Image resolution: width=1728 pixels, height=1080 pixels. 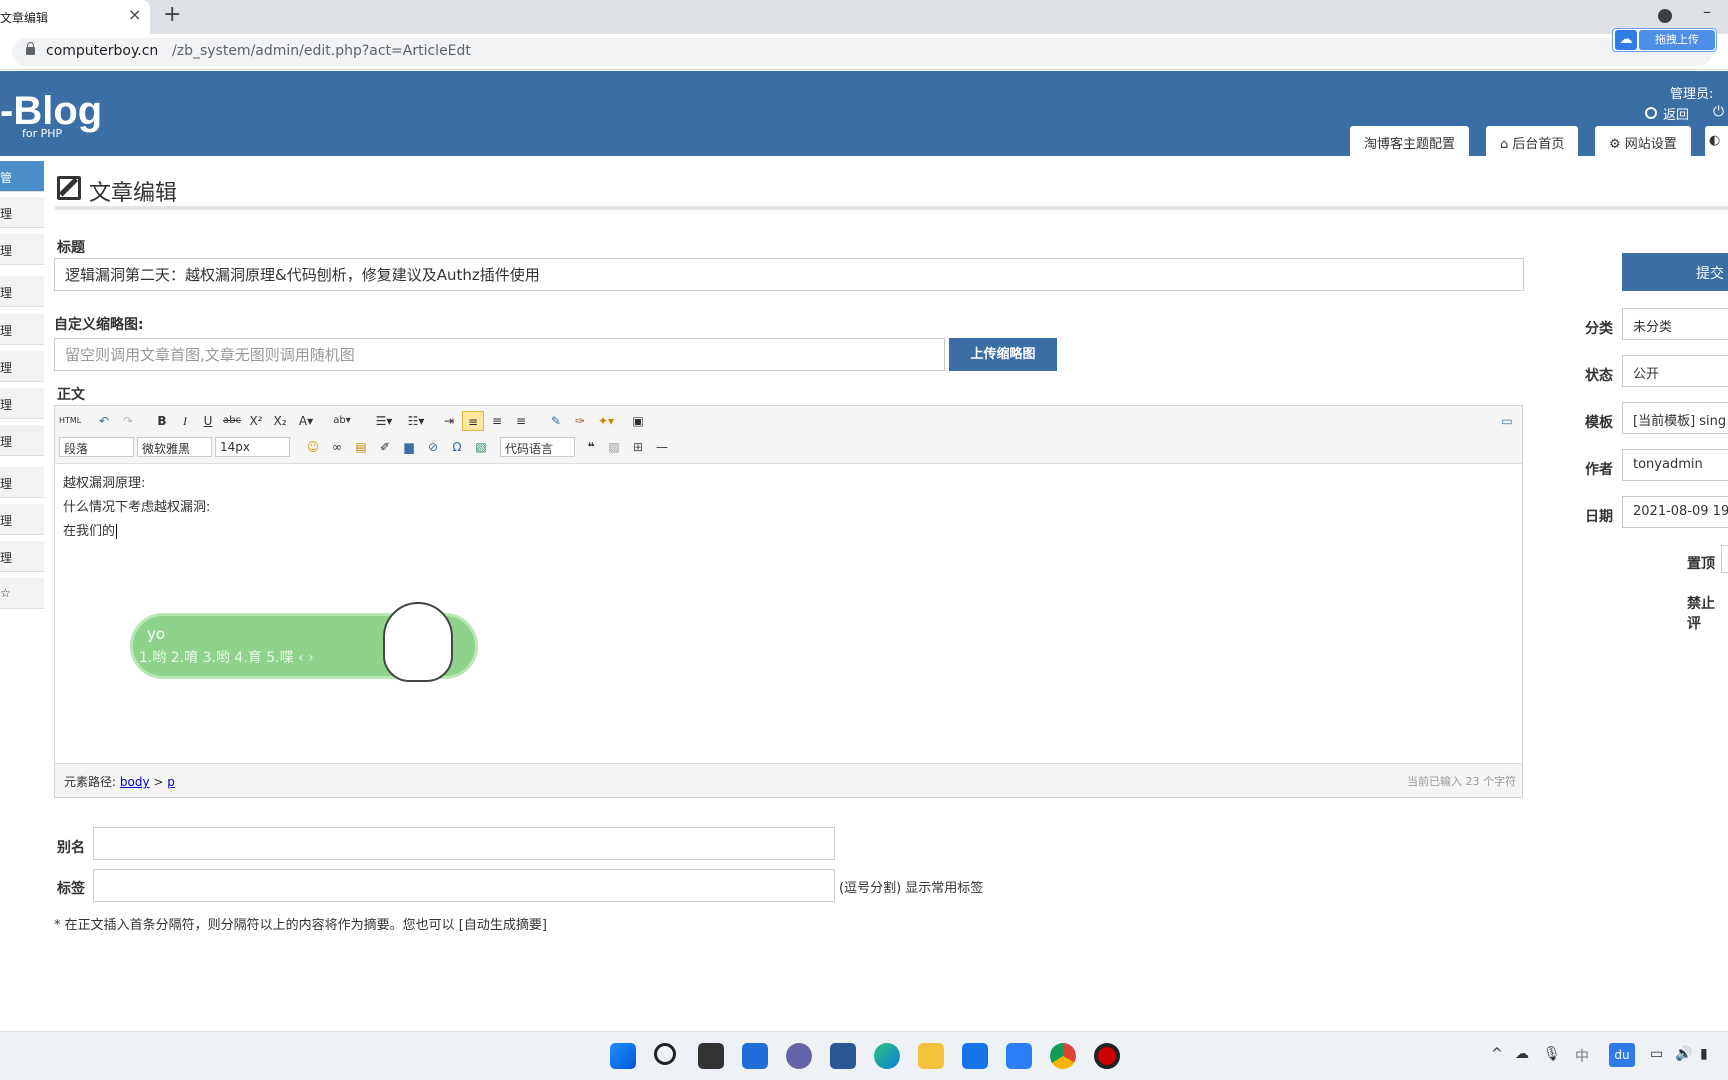 What do you see at coordinates (638, 421) in the screenshot?
I see `paste-icon: ▣` at bounding box center [638, 421].